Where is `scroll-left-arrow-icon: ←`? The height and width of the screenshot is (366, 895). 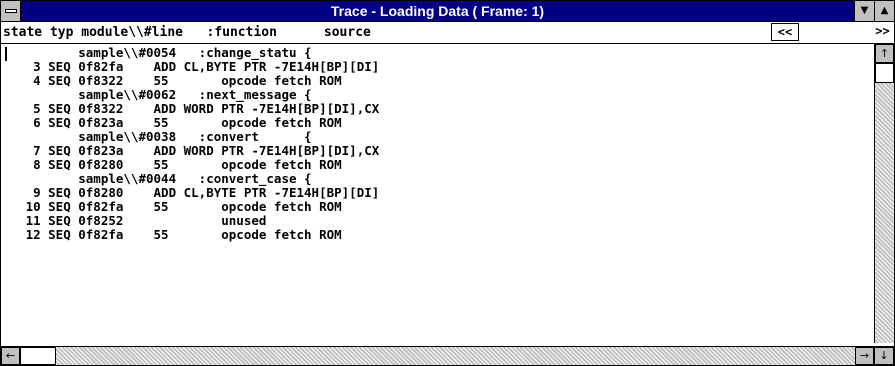
scroll-left-arrow-icon: ← is located at coordinates (10, 356).